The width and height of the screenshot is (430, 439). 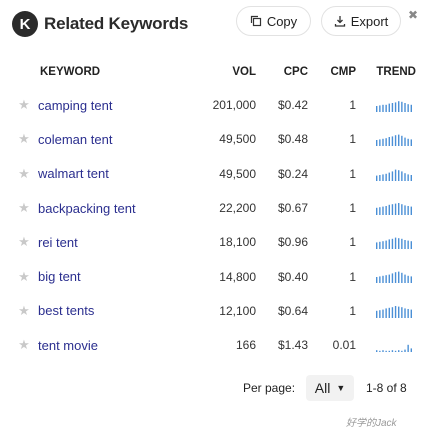 What do you see at coordinates (292, 242) in the screenshot?
I see `cpc-cell: $0.96` at bounding box center [292, 242].